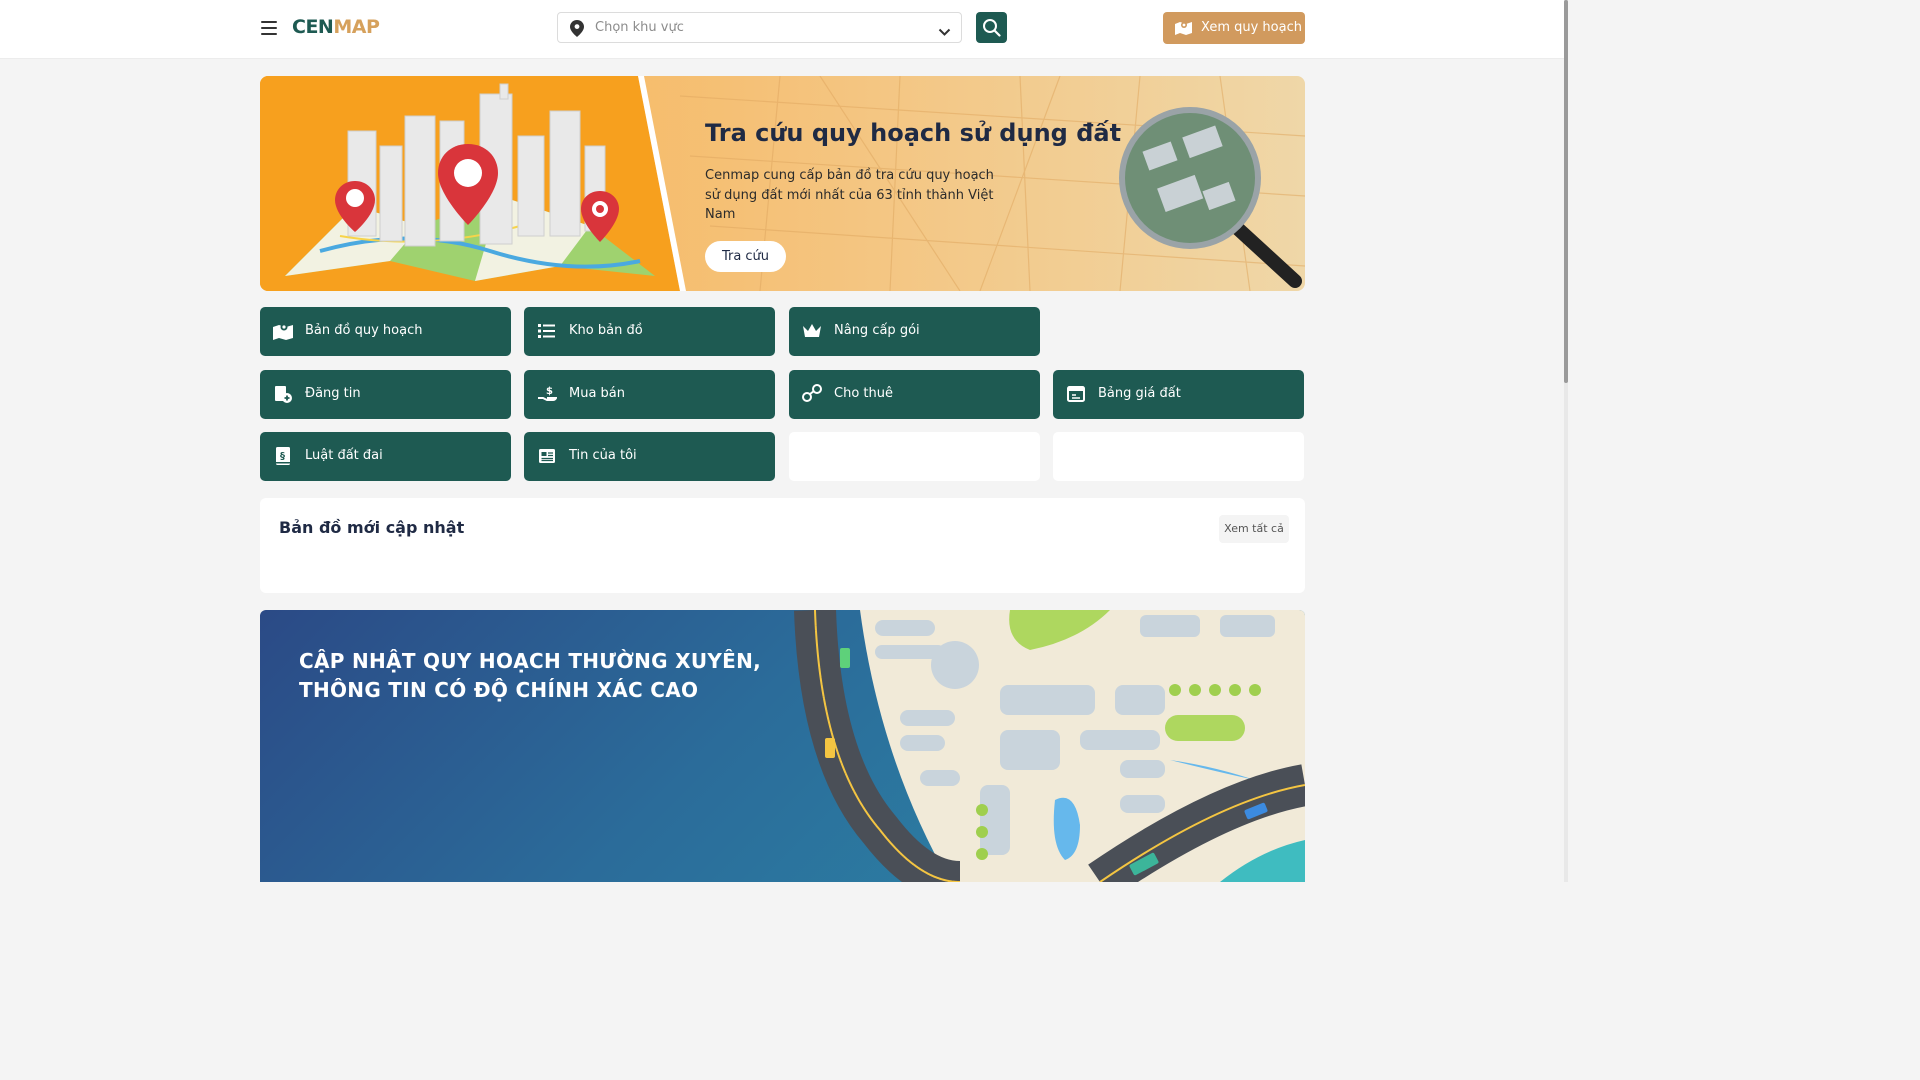  I want to click on region-select-placeholder: Chọn khu vực, so click(639, 27).